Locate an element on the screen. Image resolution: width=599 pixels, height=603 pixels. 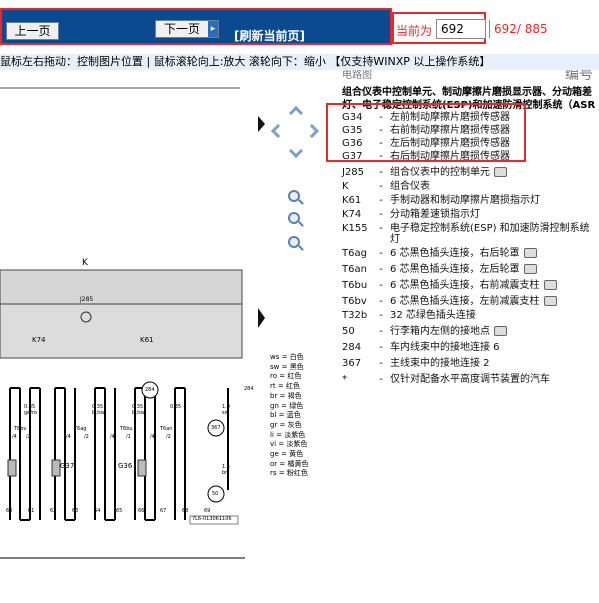
wire-color-a: ge/ro is located at coordinates (30, 413).